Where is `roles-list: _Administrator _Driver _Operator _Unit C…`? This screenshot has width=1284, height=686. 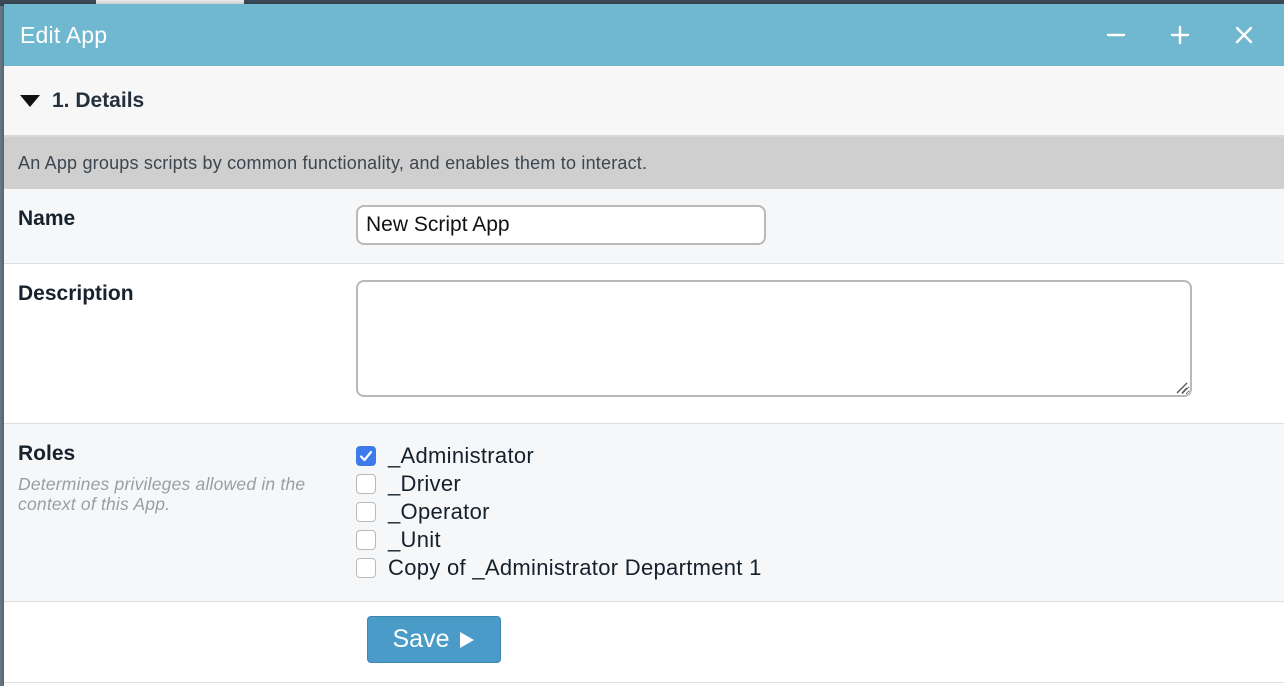
roles-list: _Administrator _Driver _Operator _Unit C… is located at coordinates (559, 512).